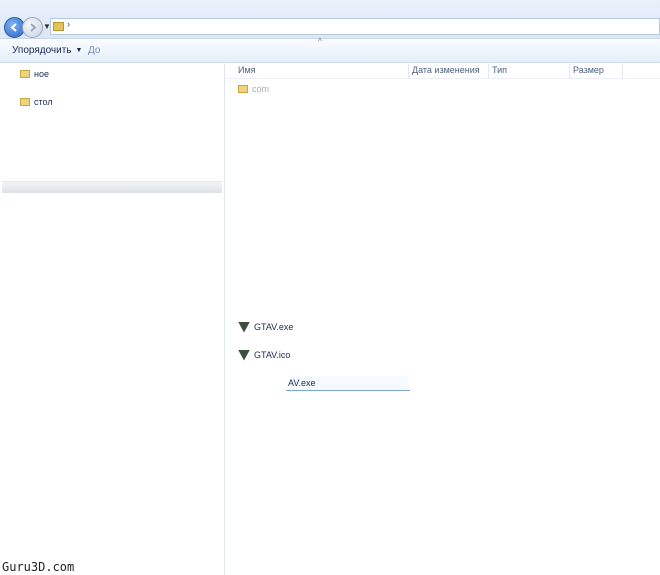 The height and width of the screenshot is (575, 660). Describe the element at coordinates (274, 327) in the screenshot. I see `file-name: GTAV.exe` at that location.